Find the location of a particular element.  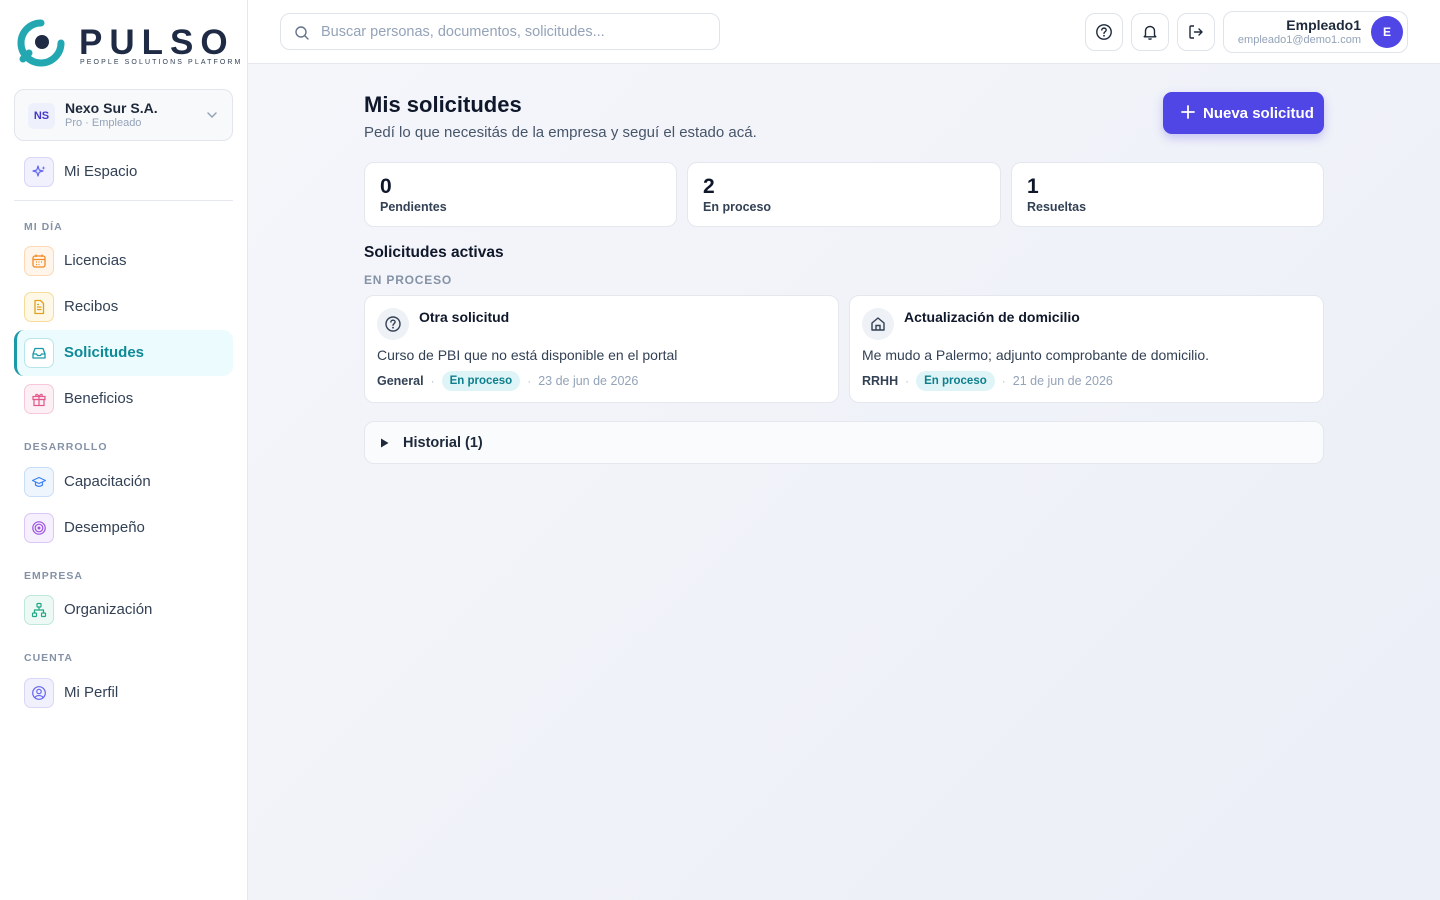

sidebar-item-label: Licencias is located at coordinates (95, 260).